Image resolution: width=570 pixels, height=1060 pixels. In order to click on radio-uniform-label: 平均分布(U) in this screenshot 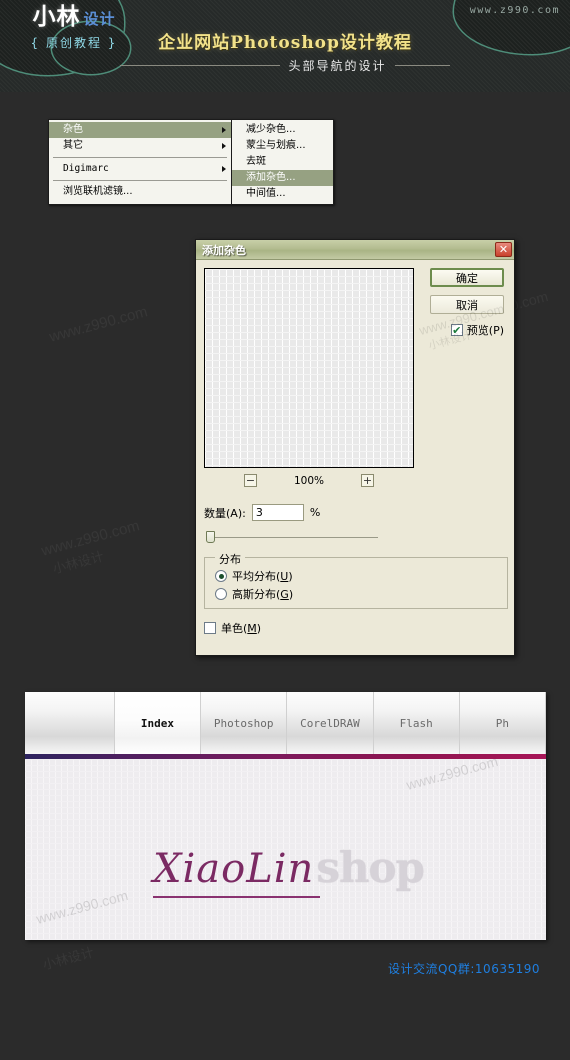, I will do `click(262, 576)`.